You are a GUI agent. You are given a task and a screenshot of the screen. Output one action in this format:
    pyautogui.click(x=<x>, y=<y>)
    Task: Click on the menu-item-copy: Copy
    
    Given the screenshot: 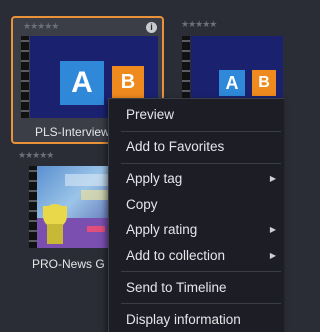 What is the action you would take?
    pyautogui.click(x=196, y=205)
    